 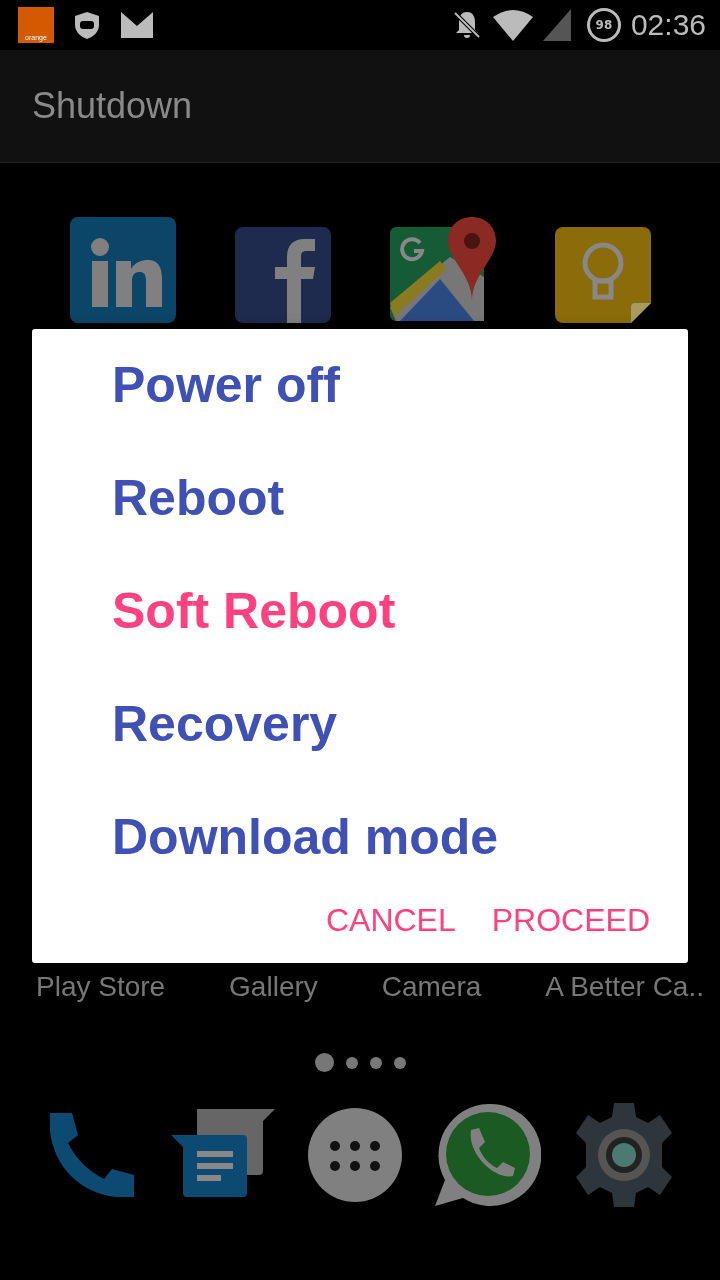 I want to click on app-label: Gallery, so click(x=273, y=987).